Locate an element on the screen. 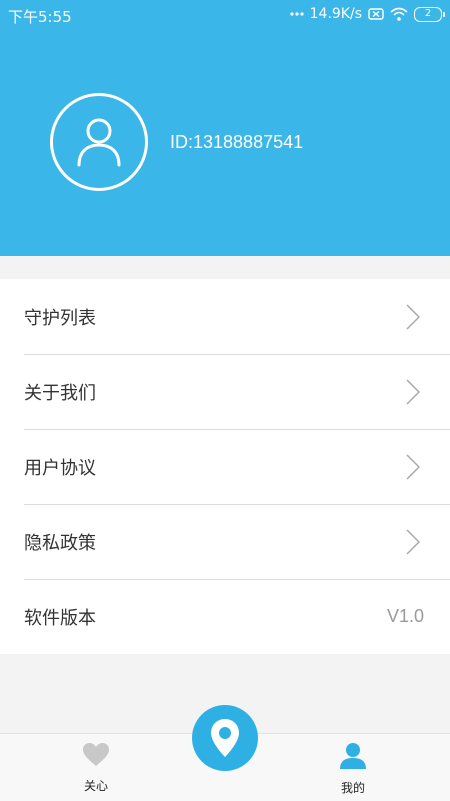 This screenshot has height=801, width=450. menu-item-guard-list: 守护列表 is located at coordinates (225, 316).